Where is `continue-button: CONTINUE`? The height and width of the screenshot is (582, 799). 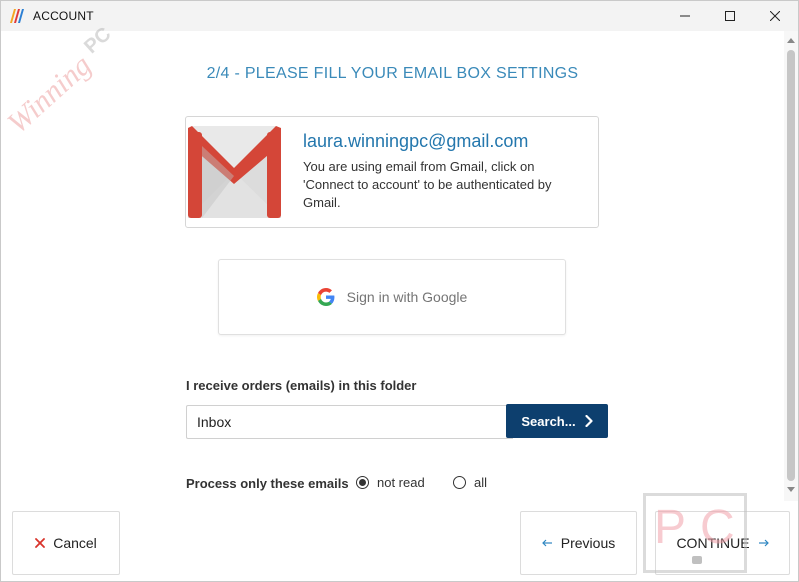
continue-button: CONTINUE is located at coordinates (722, 543).